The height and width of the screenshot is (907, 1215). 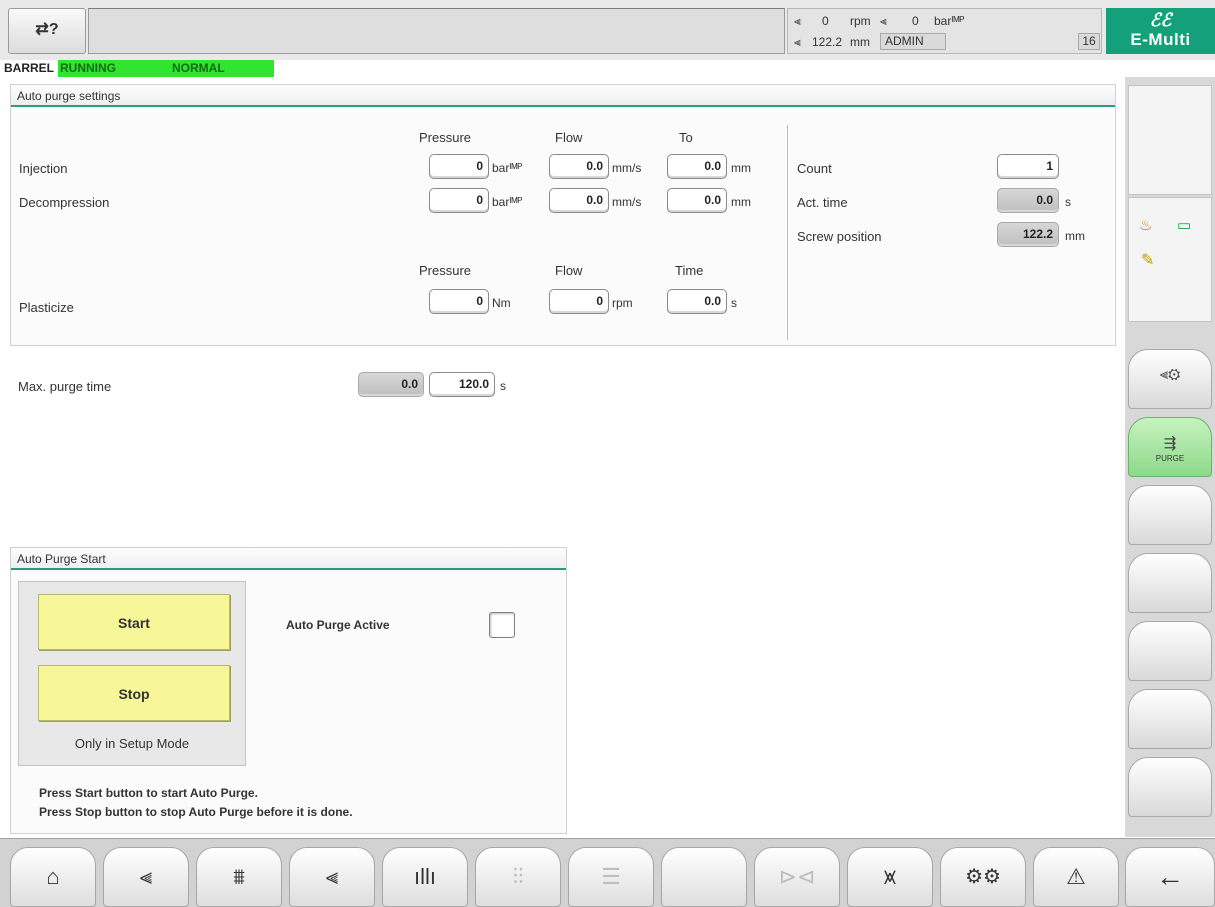 I want to click on nav-injection-setup-button: ⫷, so click(x=332, y=877).